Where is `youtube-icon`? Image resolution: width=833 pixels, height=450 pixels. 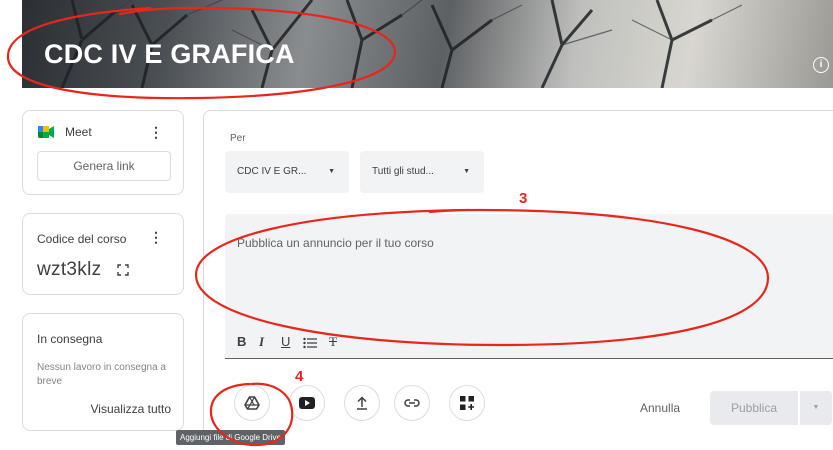
youtube-icon is located at coordinates (307, 403).